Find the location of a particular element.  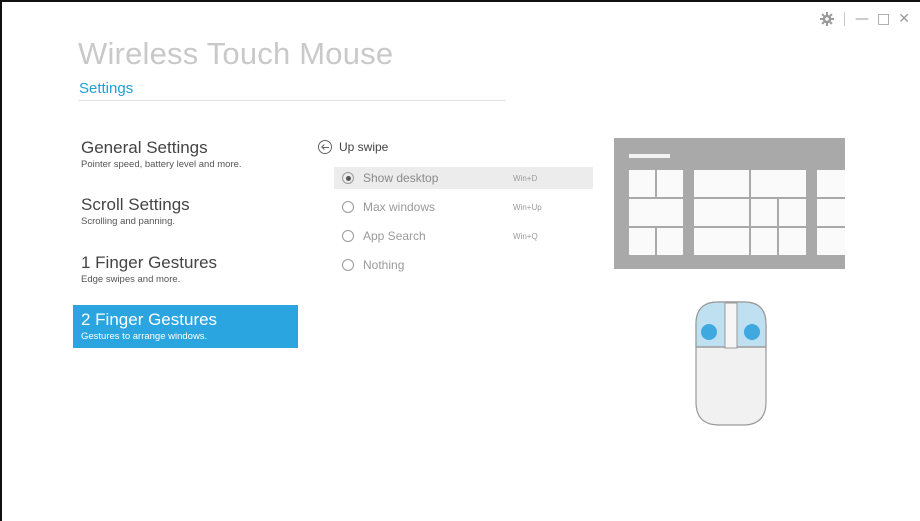

app-title: Wireless Touch Mouse is located at coordinates (236, 53).